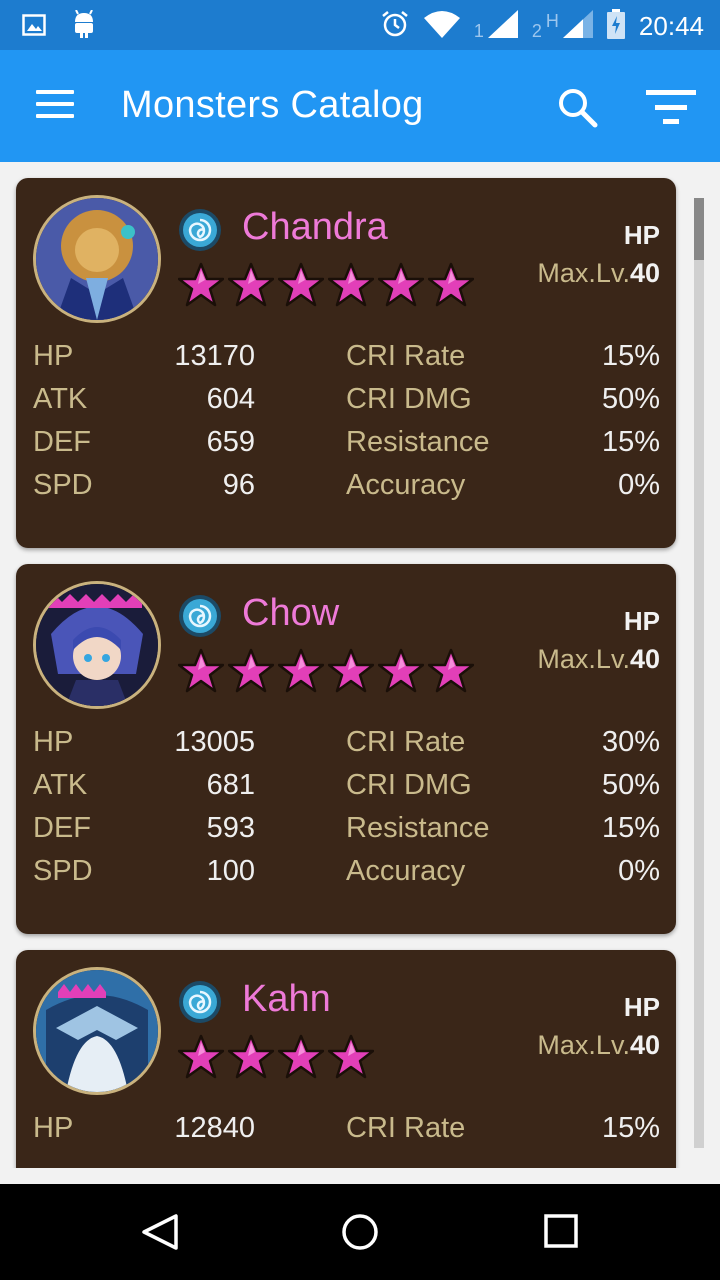 This screenshot has width=720, height=1280. Describe the element at coordinates (160, 1232) in the screenshot. I see `back-icon` at that location.